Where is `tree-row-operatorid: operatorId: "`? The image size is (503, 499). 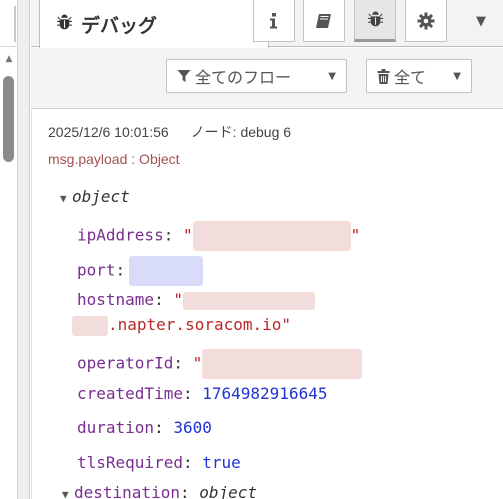
tree-row-operatorid: operatorId: " is located at coordinates (220, 364).